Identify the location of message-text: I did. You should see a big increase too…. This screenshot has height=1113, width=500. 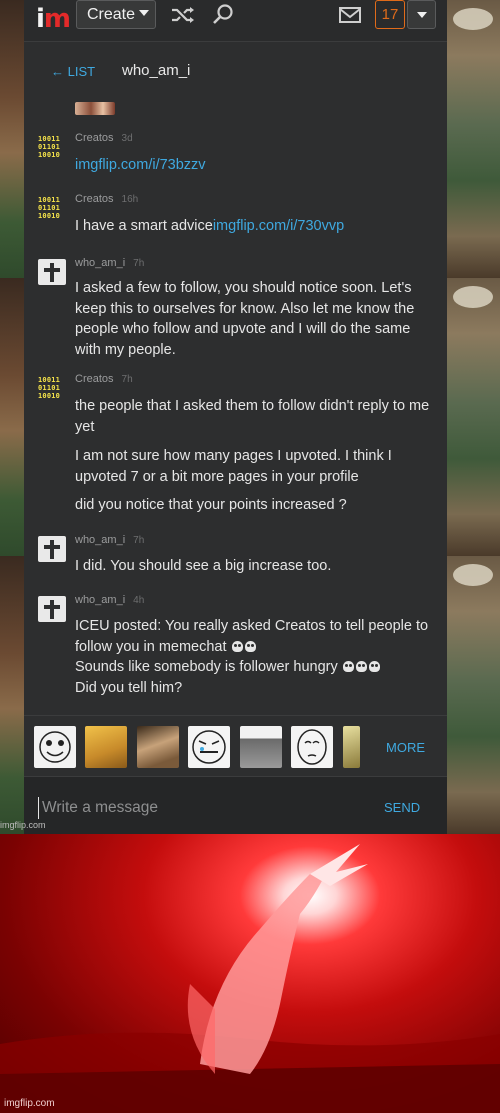
(203, 566).